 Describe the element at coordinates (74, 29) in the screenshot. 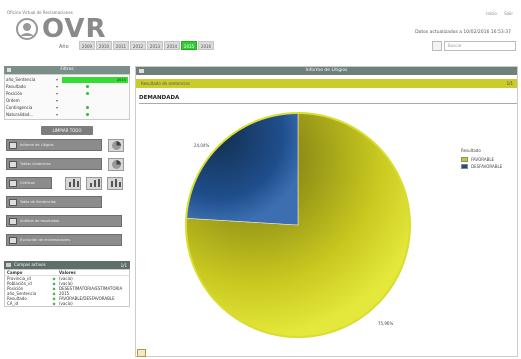

I see `app-logo-text: OVR` at that location.